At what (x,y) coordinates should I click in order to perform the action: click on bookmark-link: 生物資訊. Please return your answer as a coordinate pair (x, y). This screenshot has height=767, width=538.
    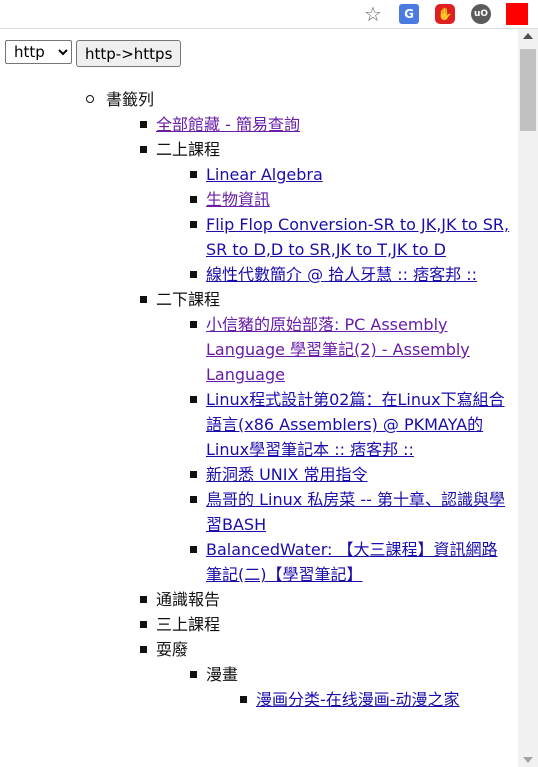
    Looking at the image, I should click on (238, 199).